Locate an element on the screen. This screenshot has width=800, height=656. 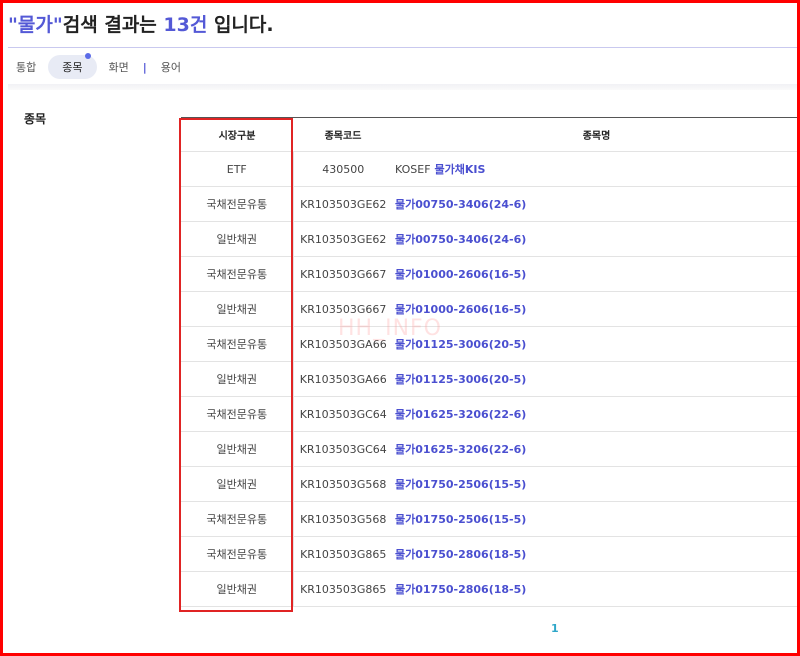
tab-stocks: 종목 is located at coordinates (72, 66).